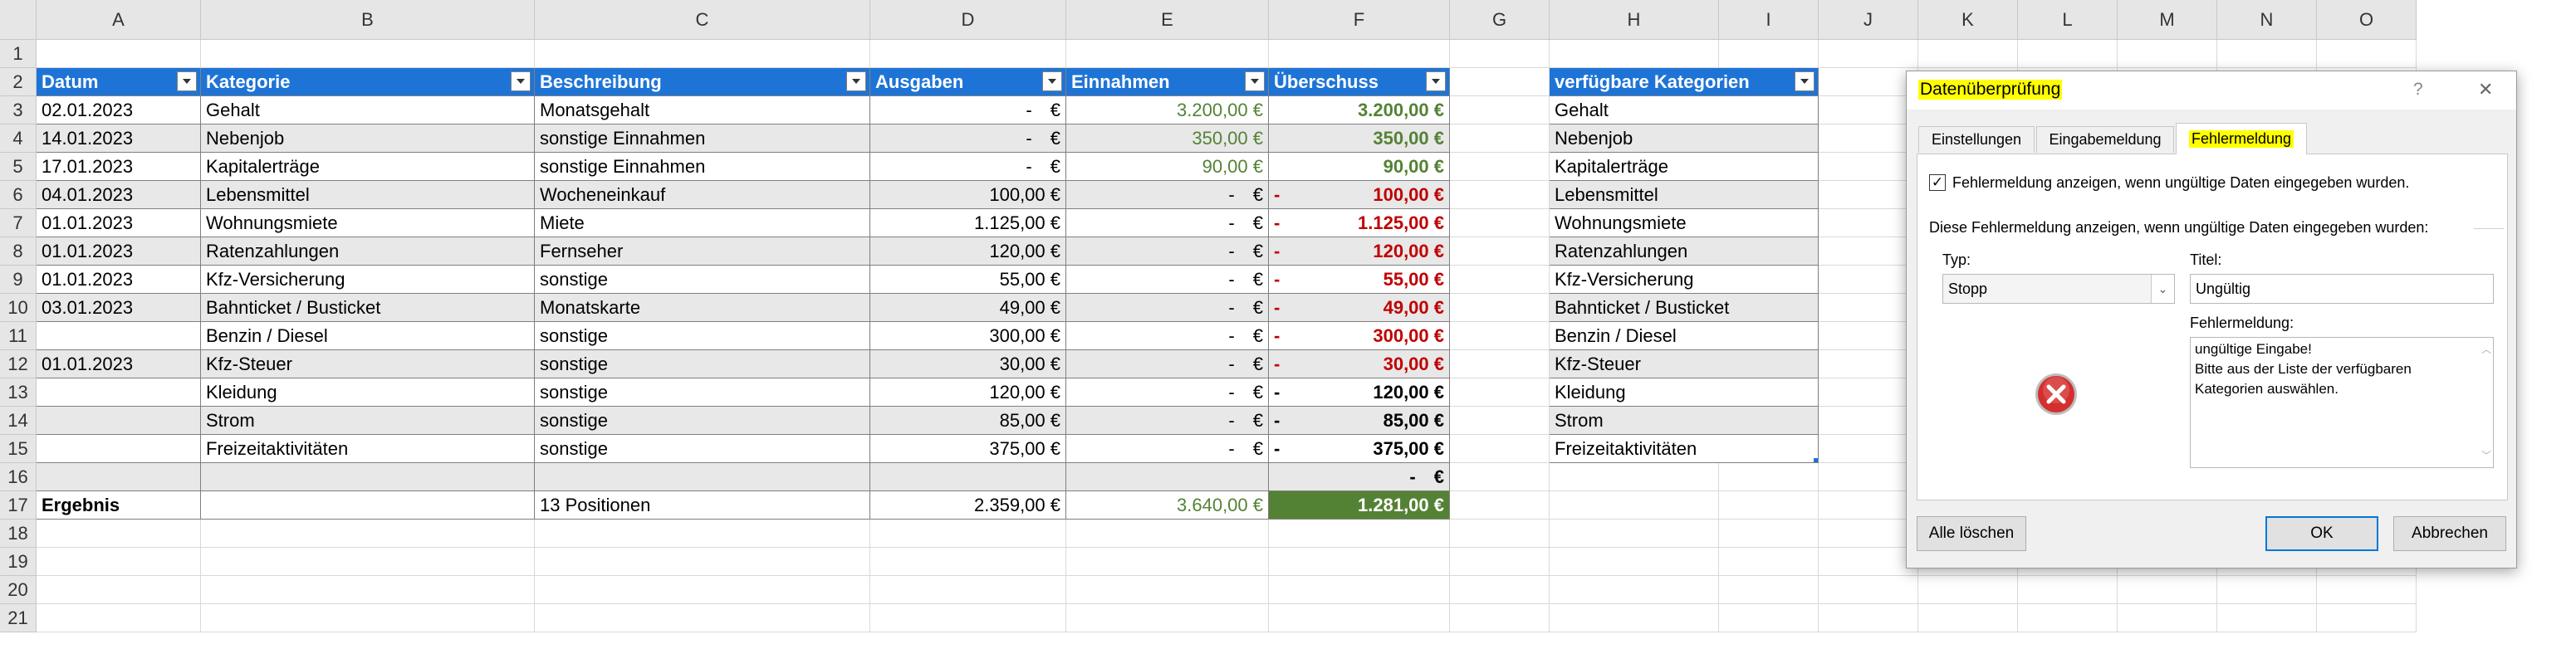 This screenshot has width=2576, height=649. Describe the element at coordinates (1684, 251) in the screenshot. I see `category-item: Ratenzahlungen` at that location.